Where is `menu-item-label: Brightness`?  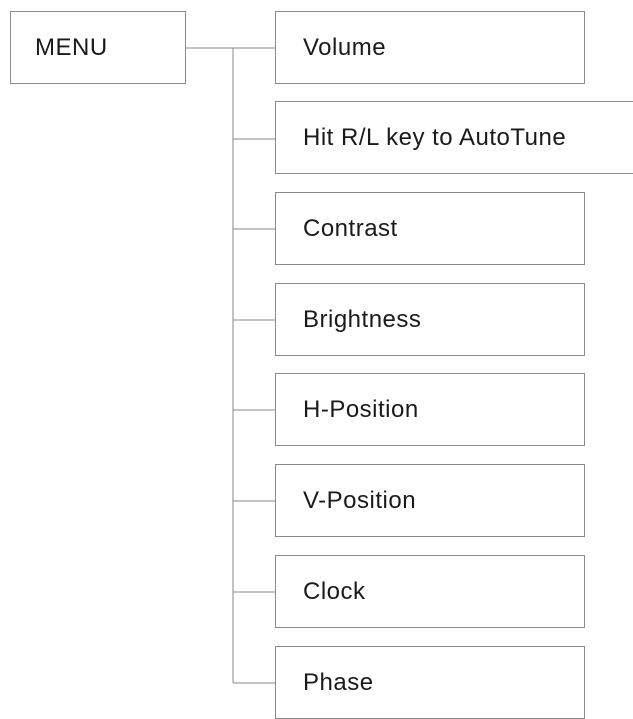
menu-item-label: Brightness is located at coordinates (362, 319).